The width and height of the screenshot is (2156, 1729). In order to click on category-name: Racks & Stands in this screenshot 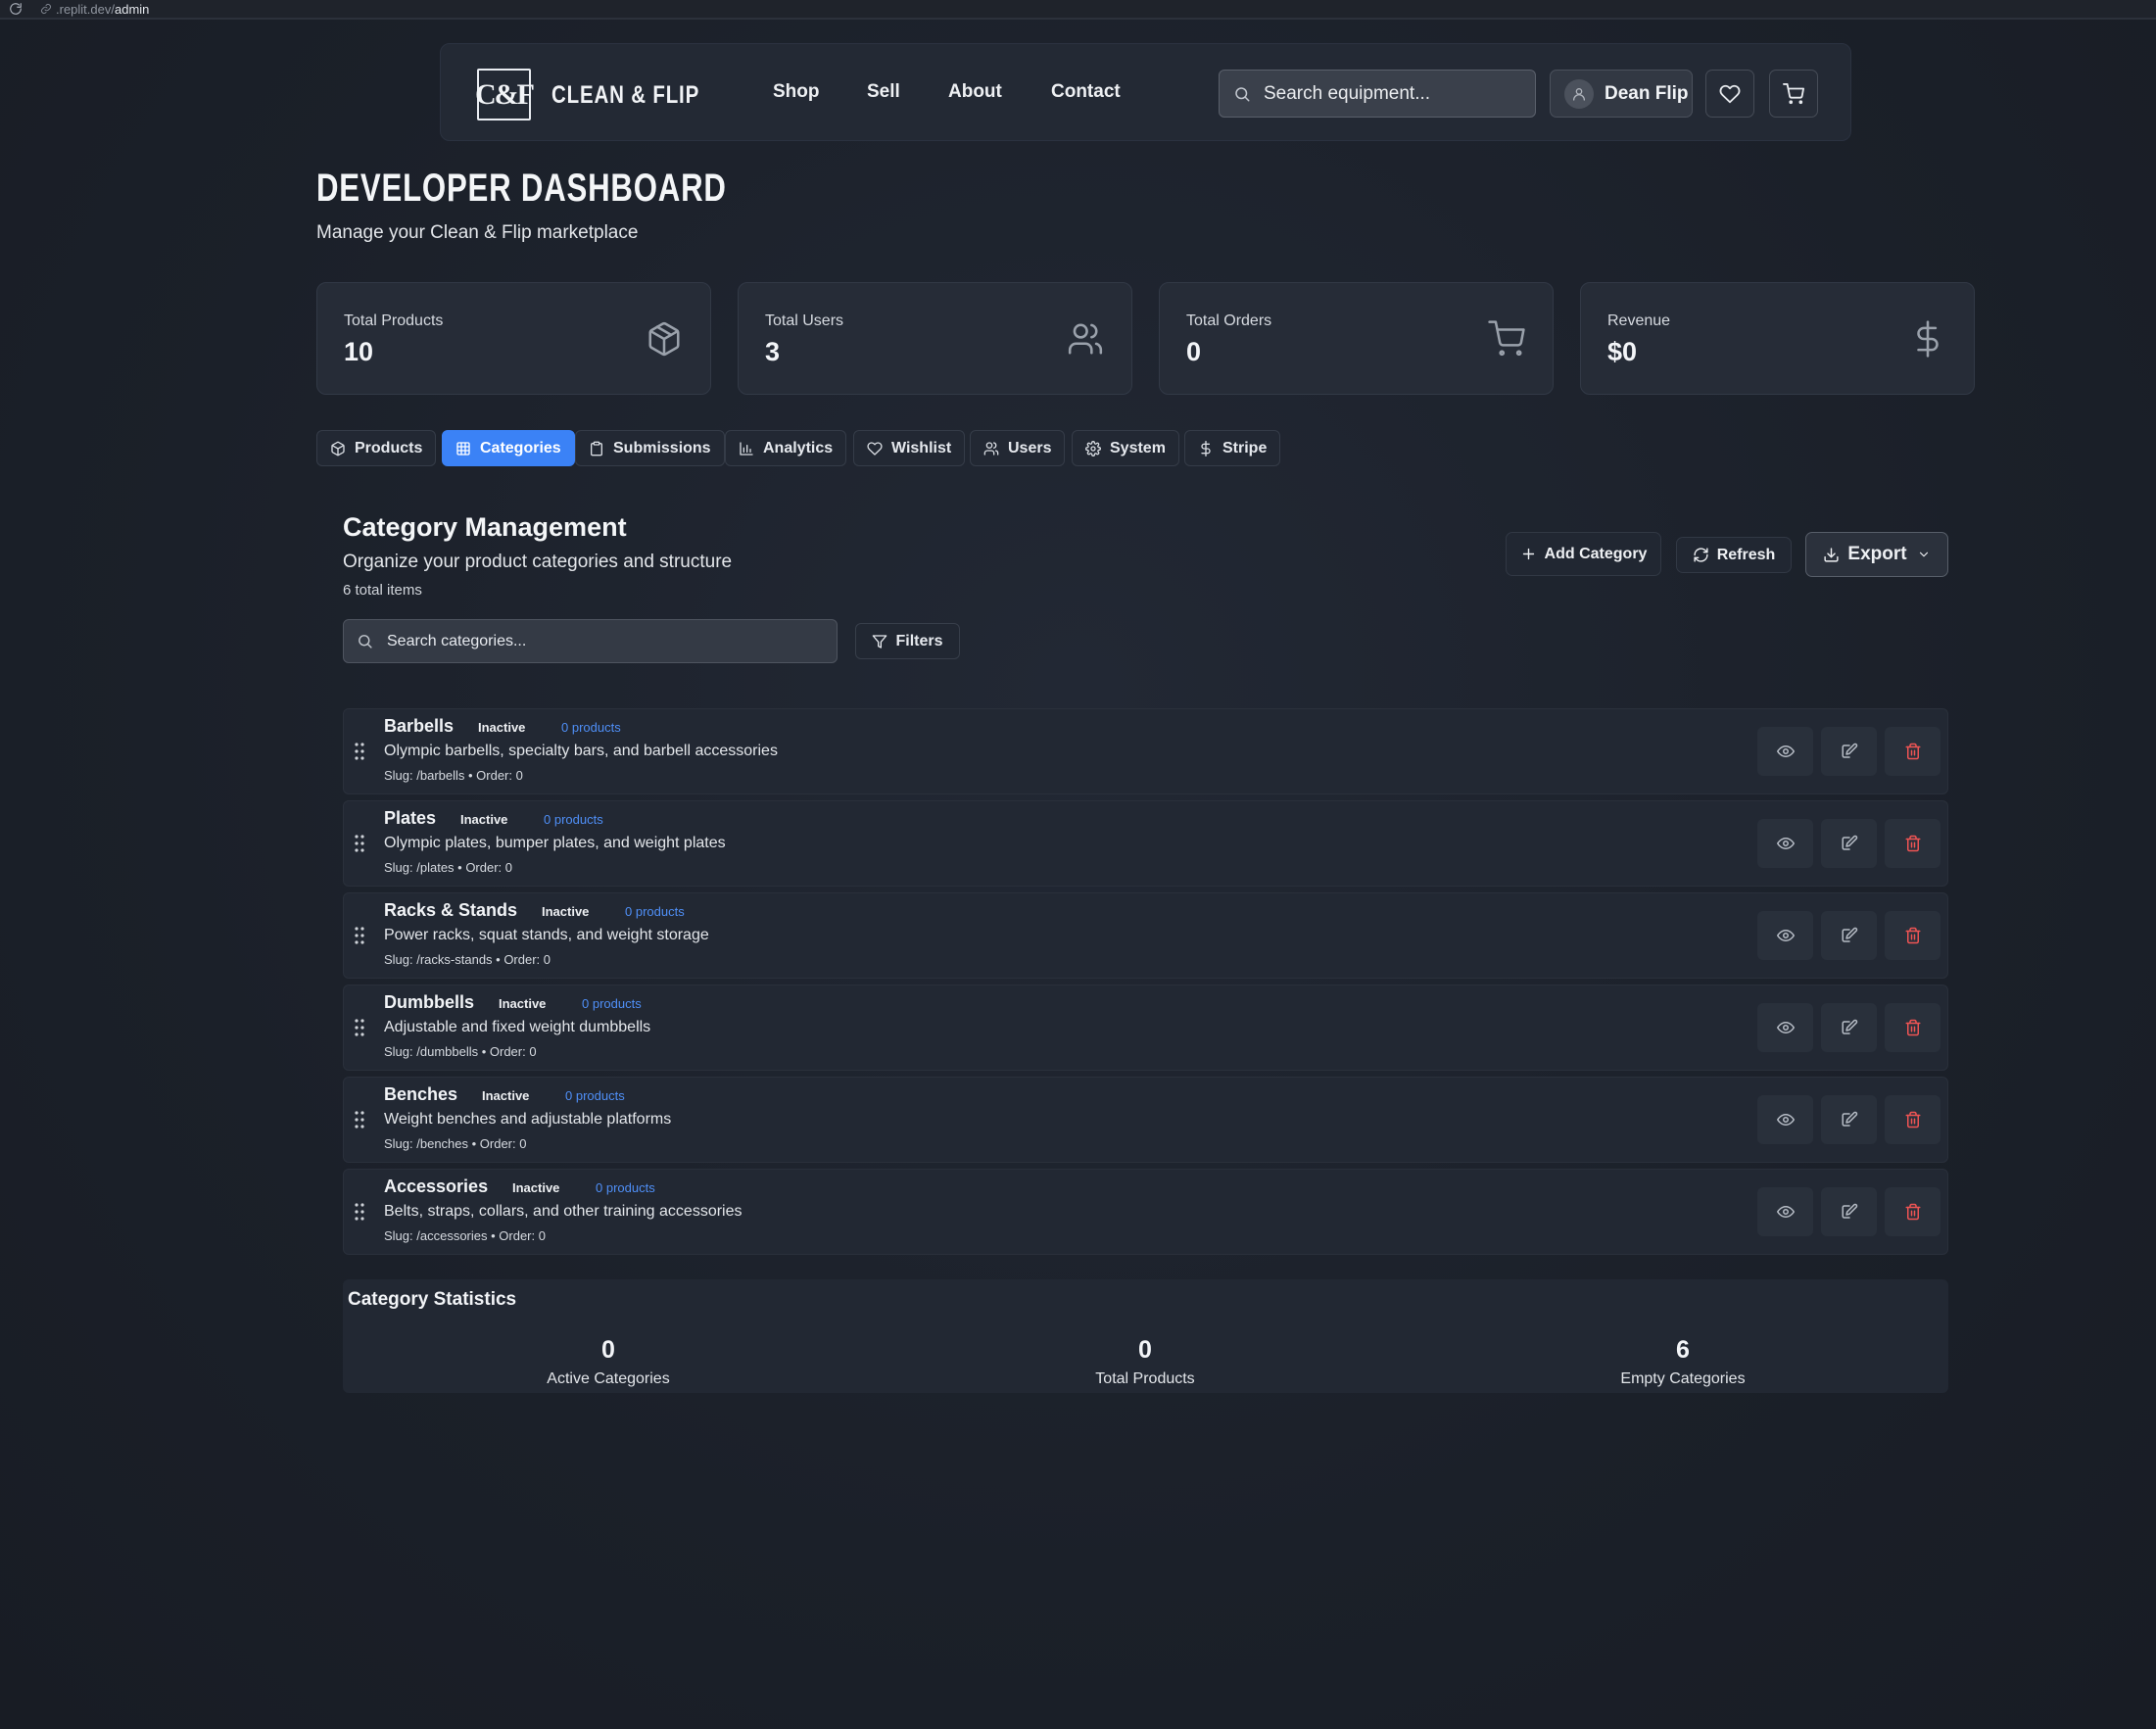, I will do `click(451, 910)`.